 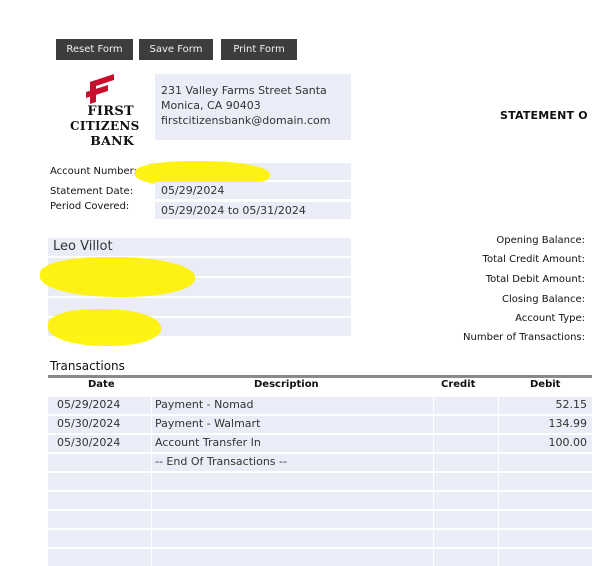 What do you see at coordinates (93, 171) in the screenshot?
I see `account-number-label: Account Number:` at bounding box center [93, 171].